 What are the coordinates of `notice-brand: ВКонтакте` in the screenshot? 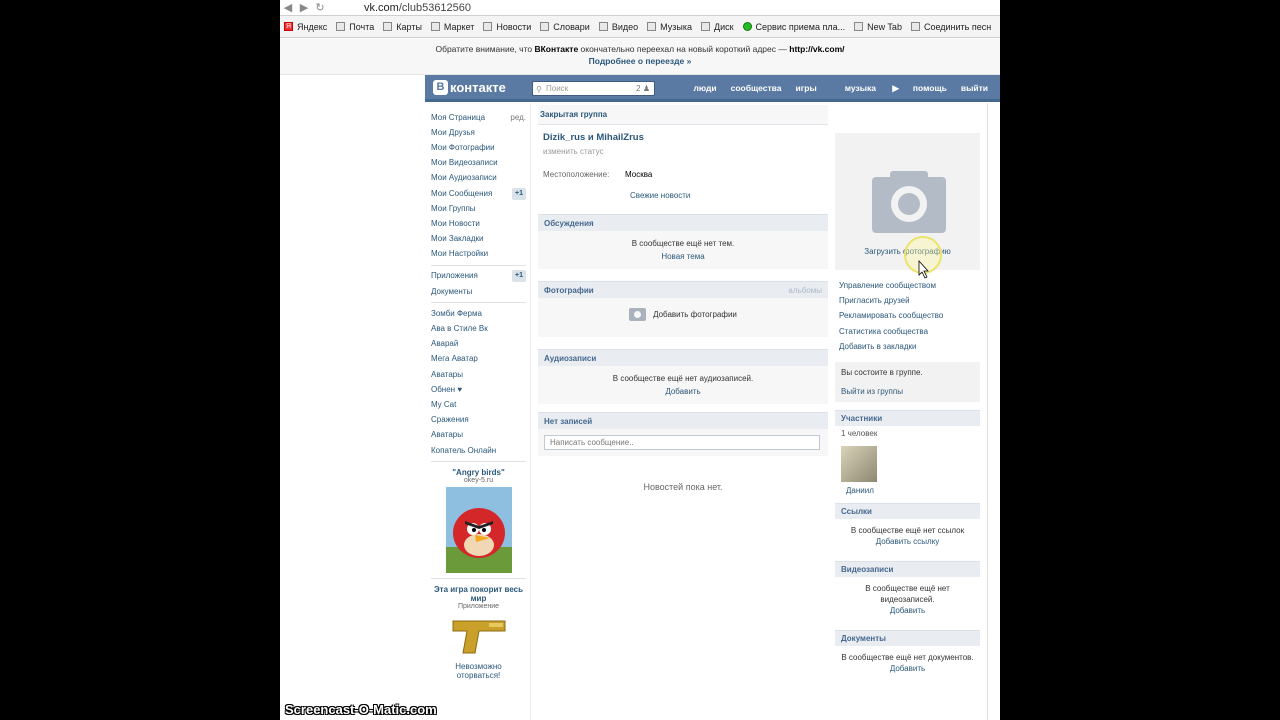 It's located at (556, 49).